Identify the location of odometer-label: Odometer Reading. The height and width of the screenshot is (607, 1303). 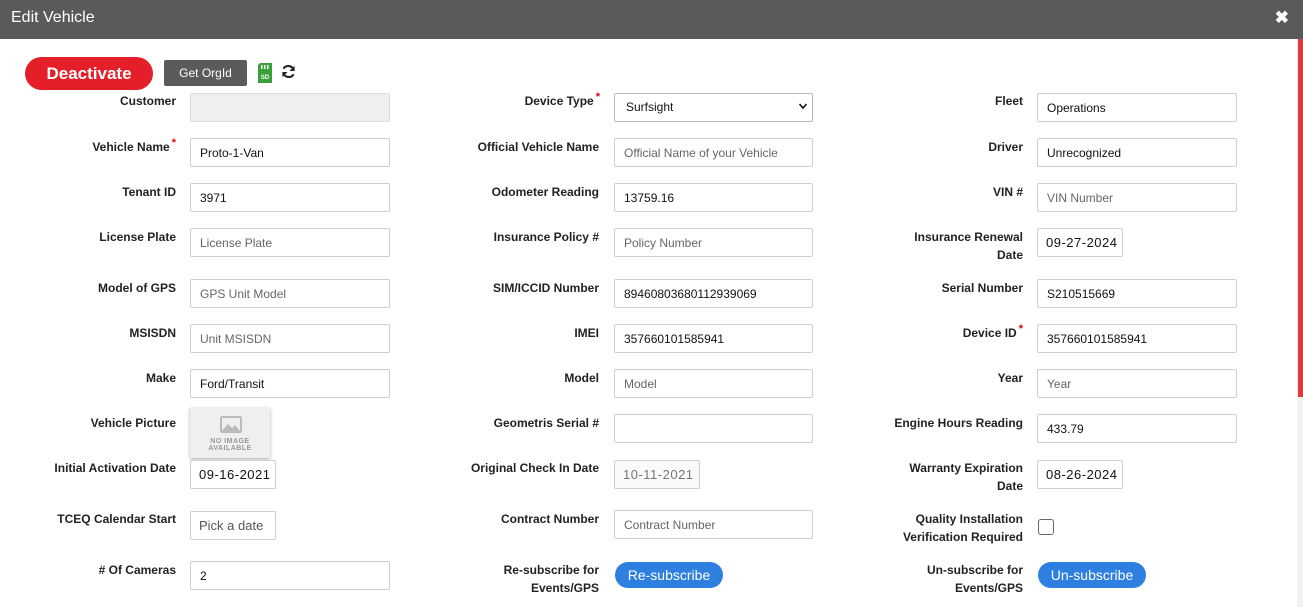
(545, 192).